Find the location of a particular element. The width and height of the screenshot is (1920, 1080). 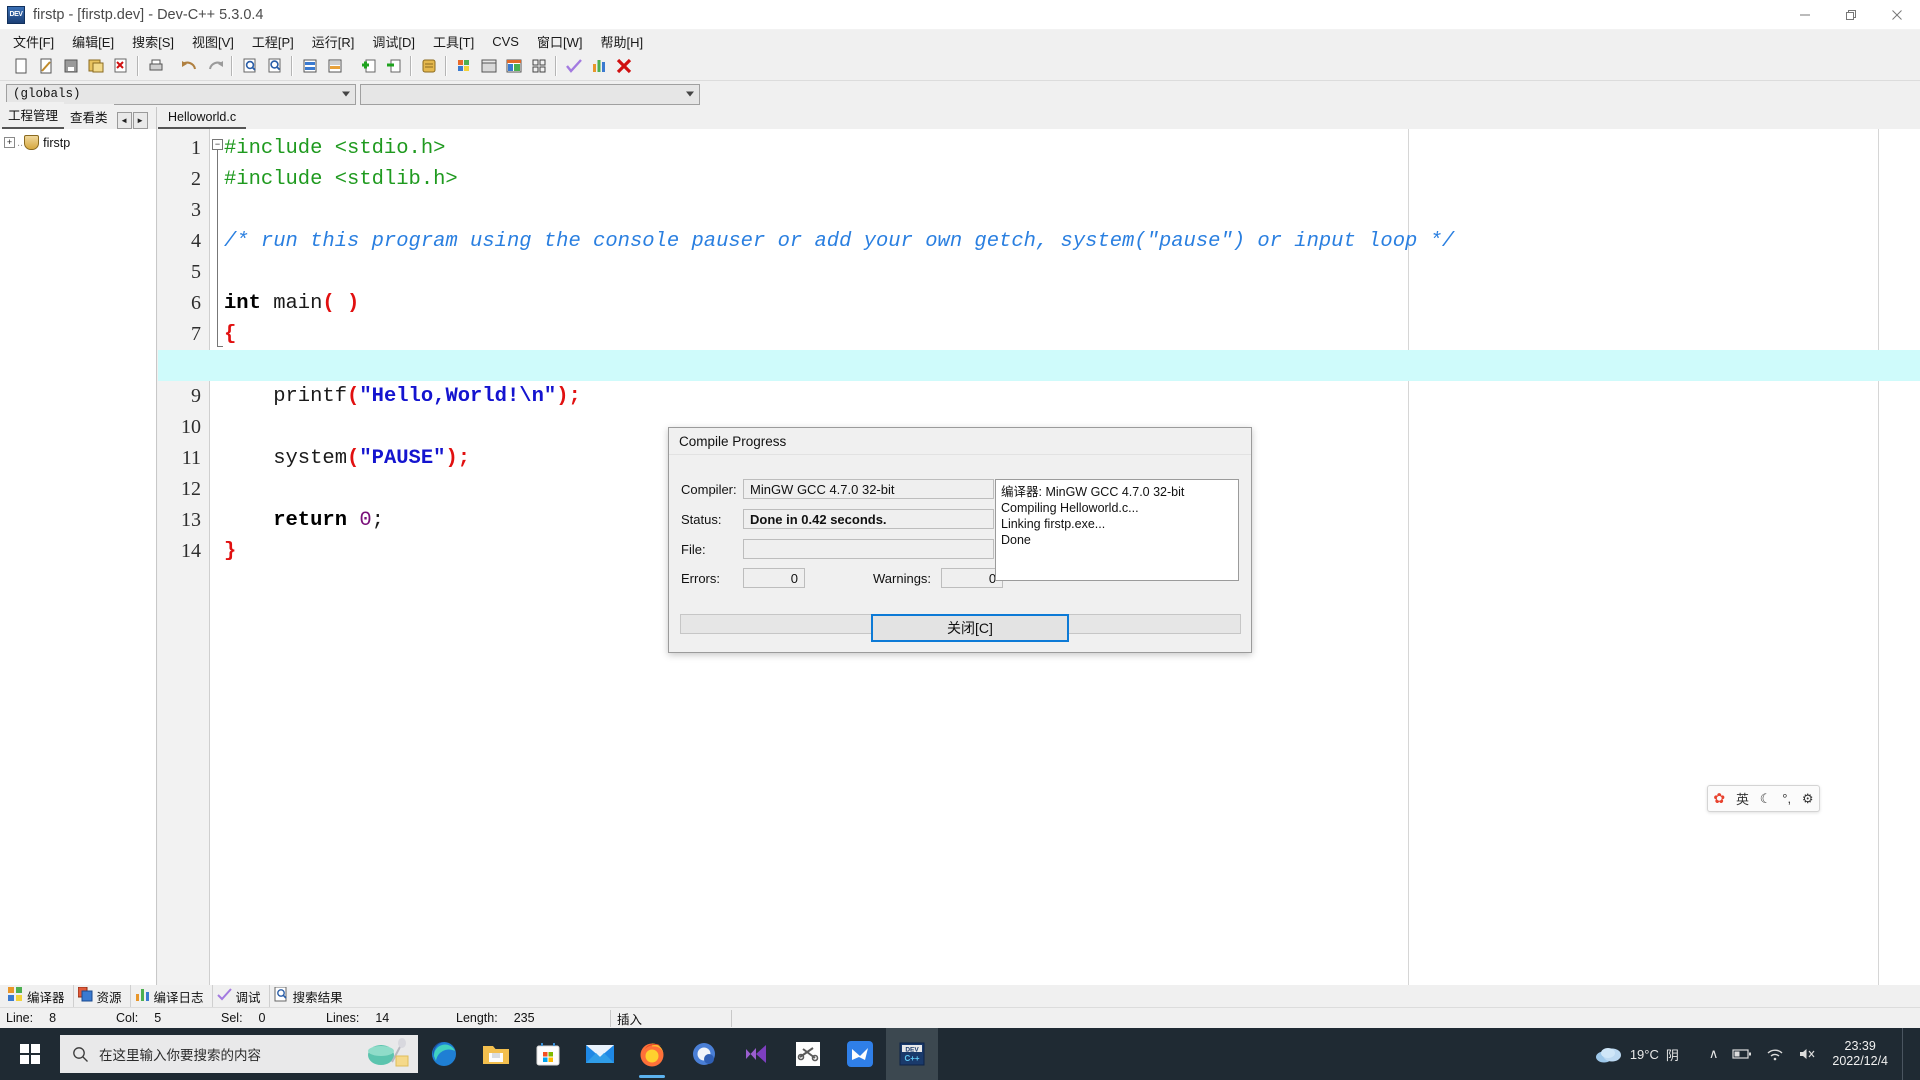

goto-line-icon is located at coordinates (309, 66).